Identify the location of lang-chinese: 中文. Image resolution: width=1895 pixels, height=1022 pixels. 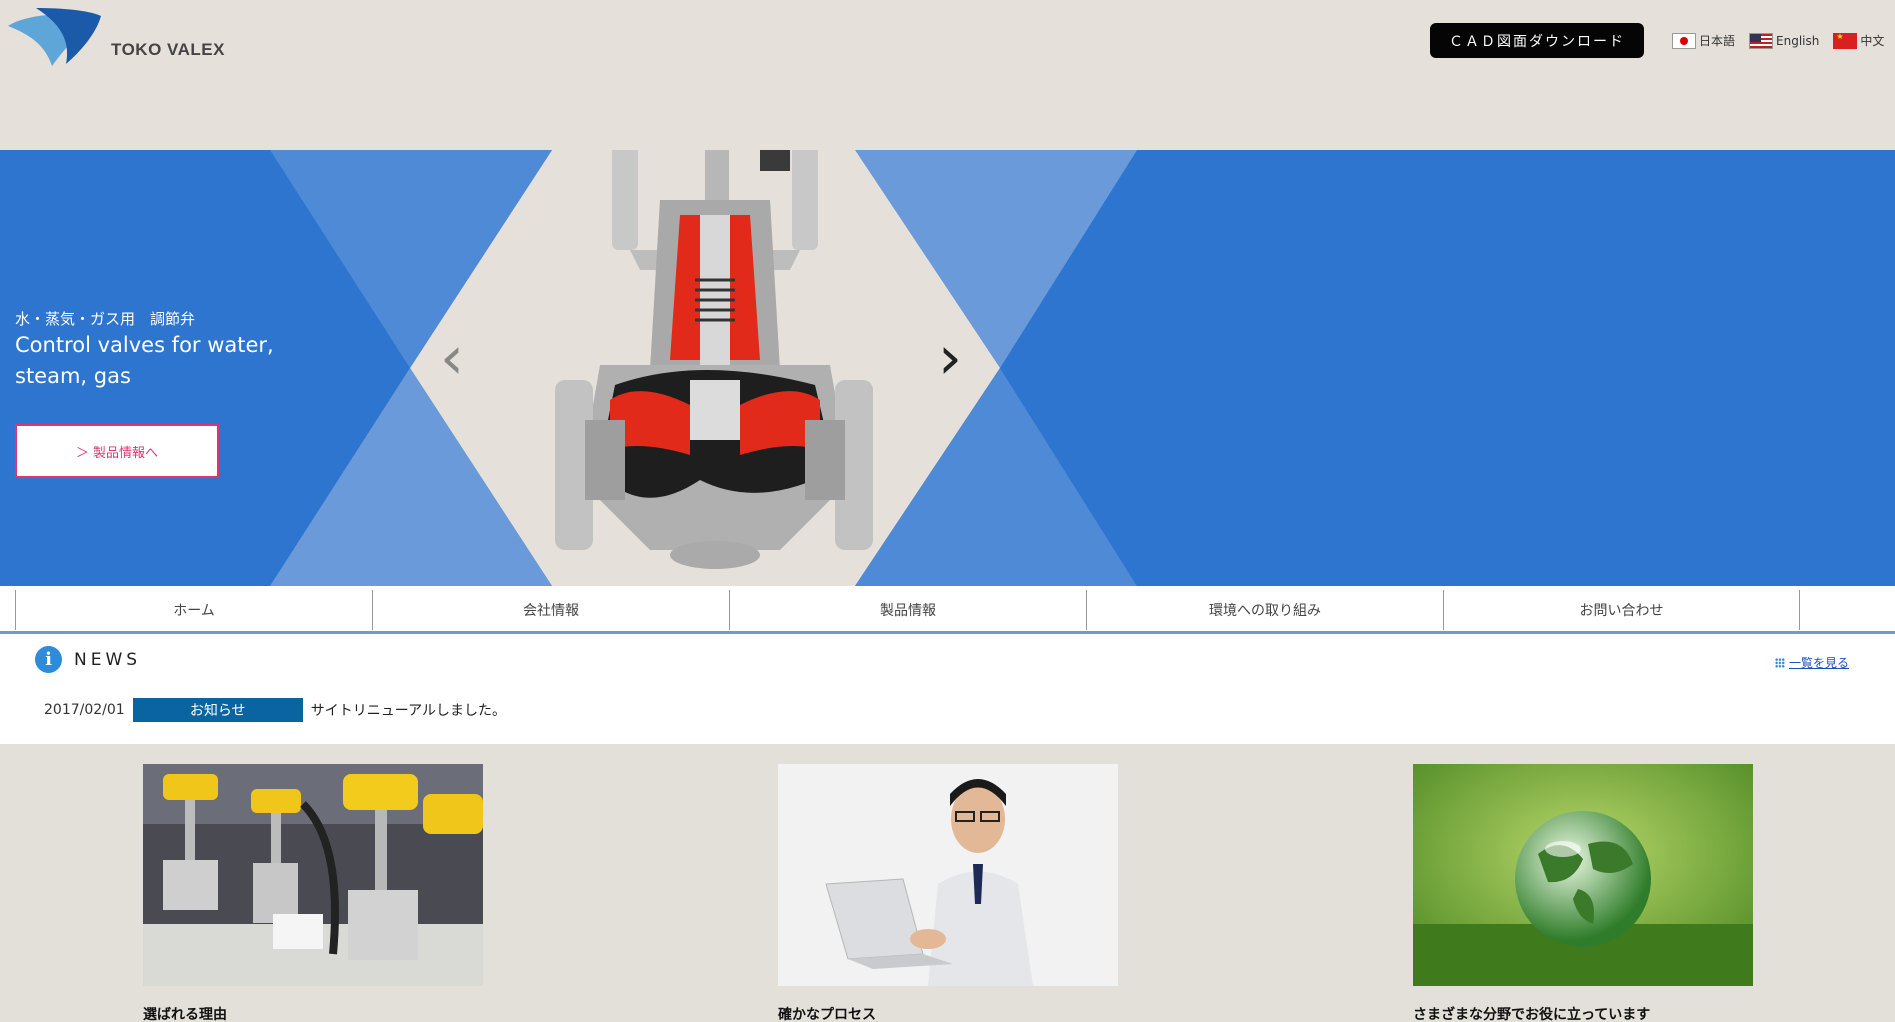
(1858, 40).